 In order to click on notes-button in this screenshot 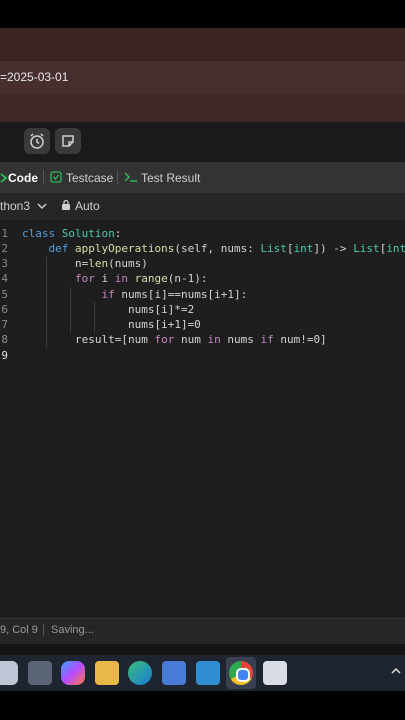, I will do `click(68, 141)`.